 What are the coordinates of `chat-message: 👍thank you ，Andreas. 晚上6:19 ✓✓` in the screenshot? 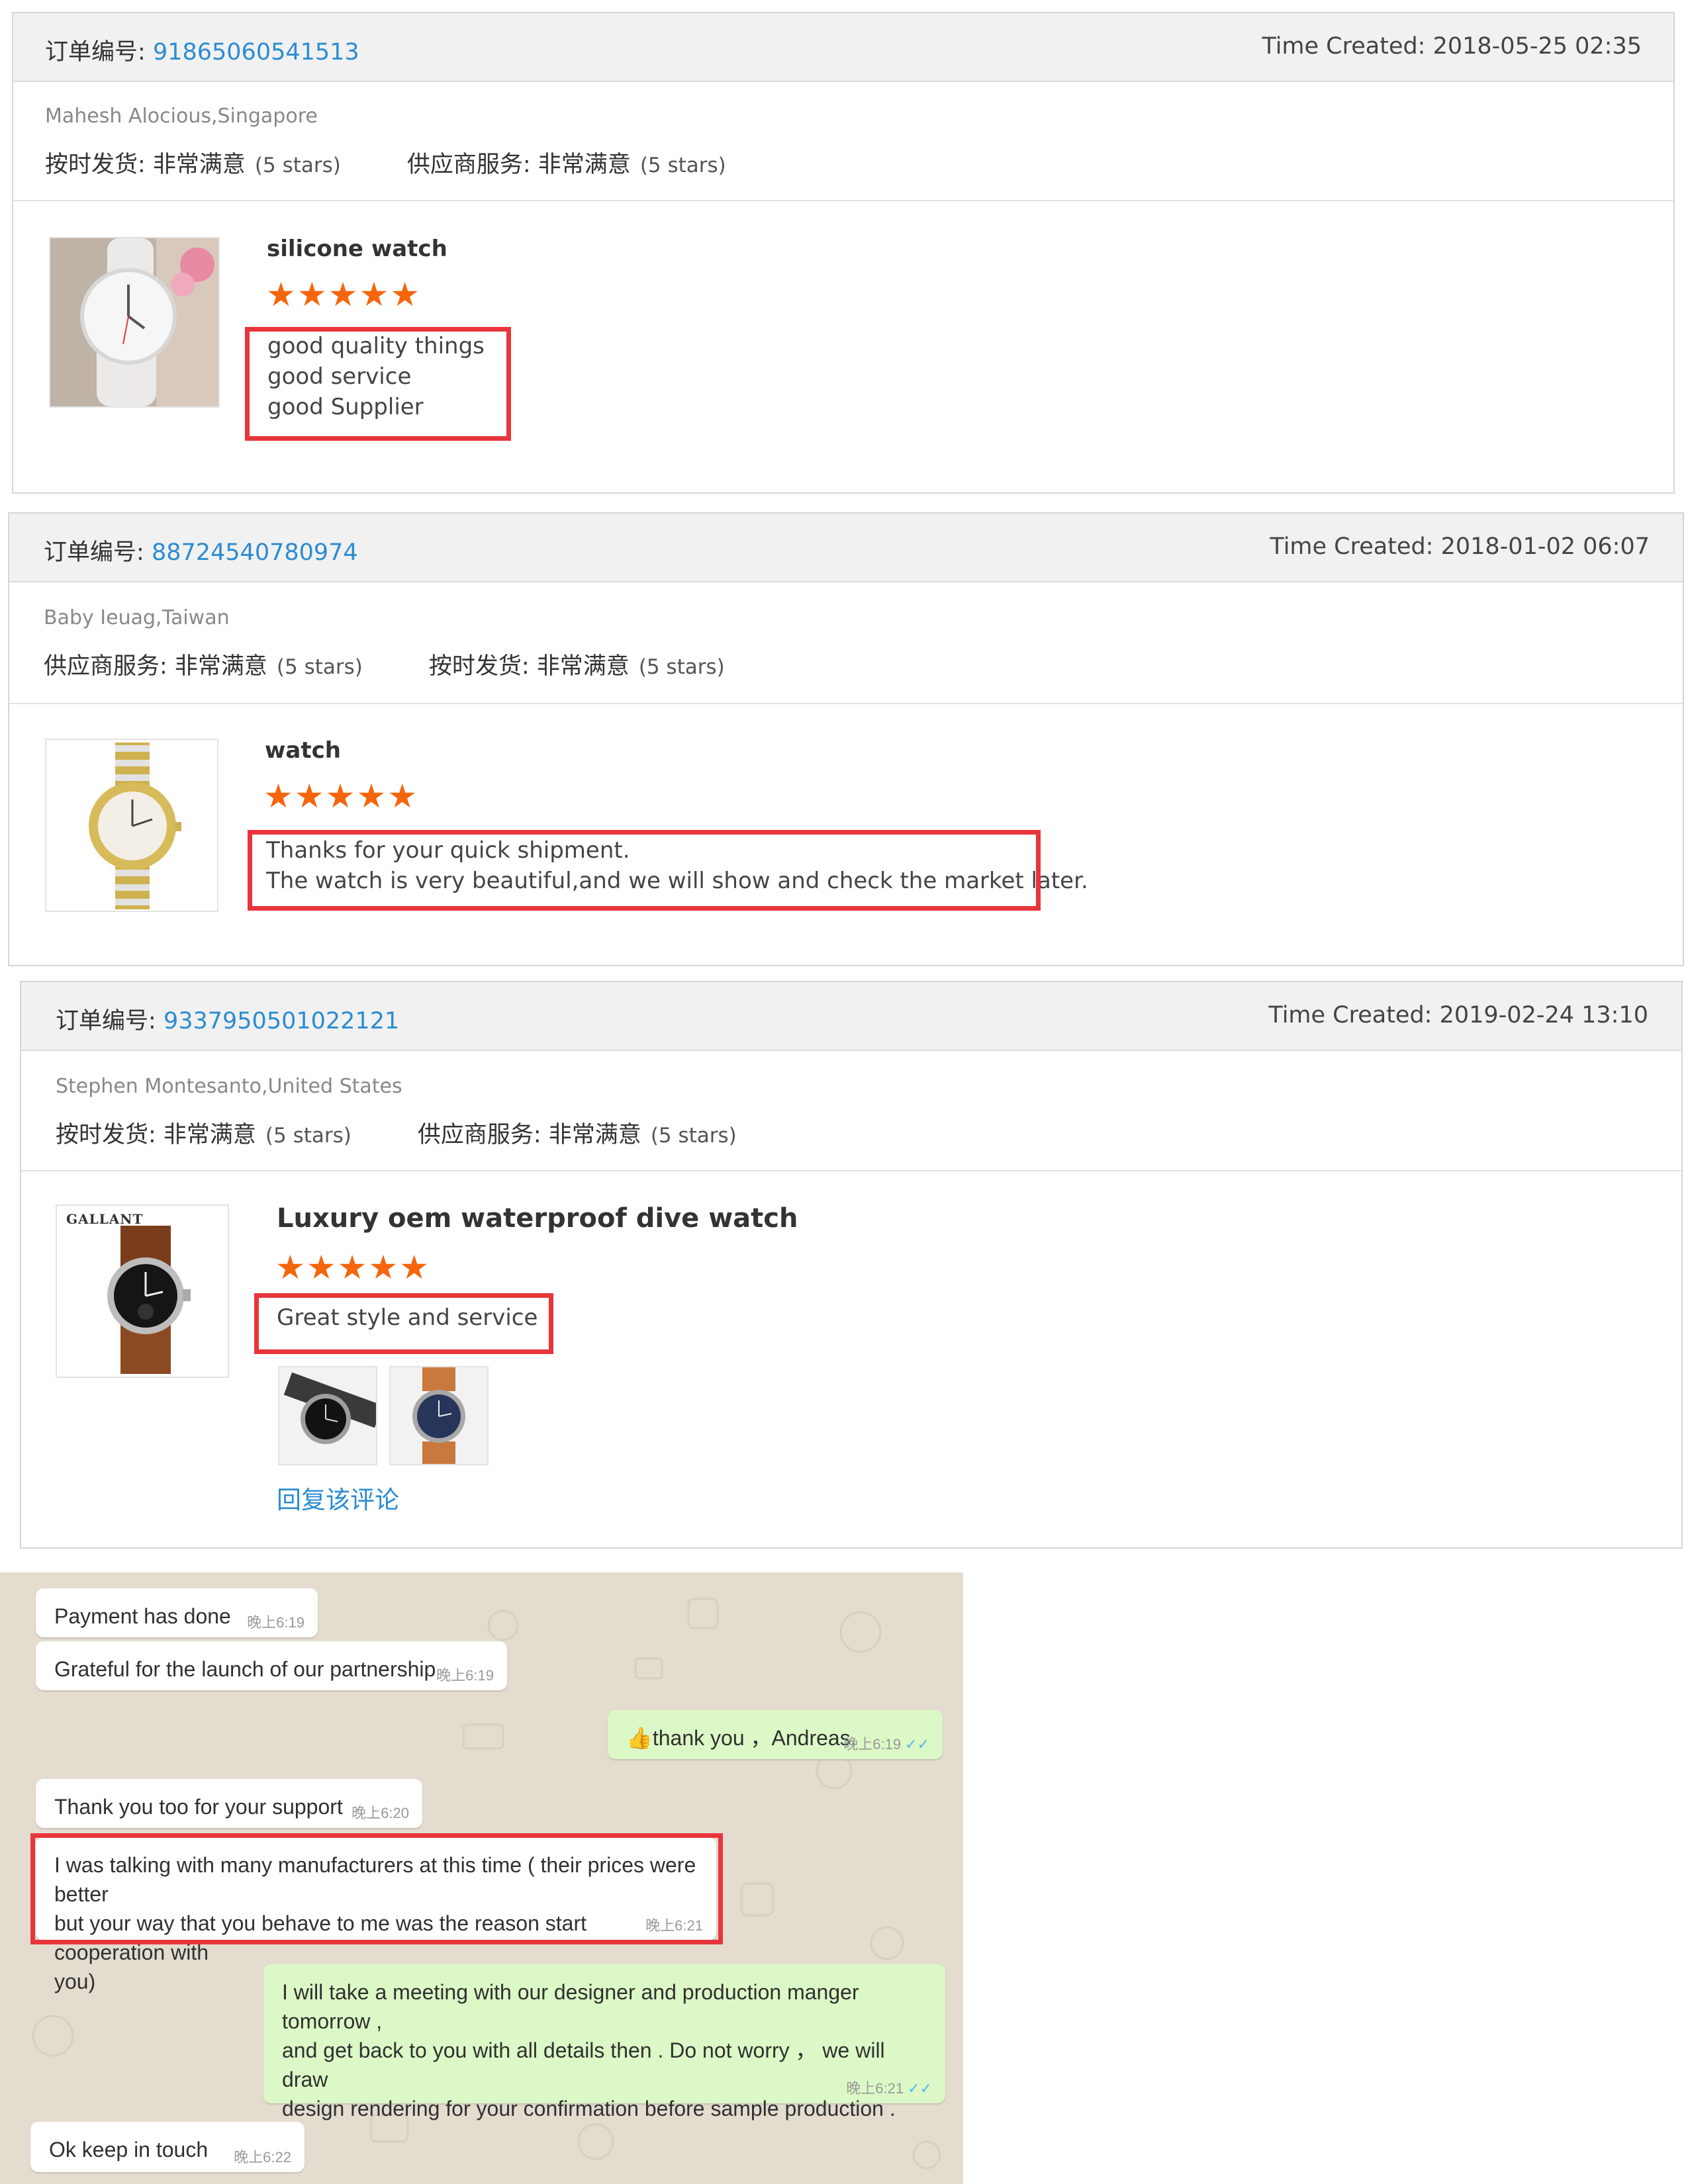 It's located at (775, 1735).